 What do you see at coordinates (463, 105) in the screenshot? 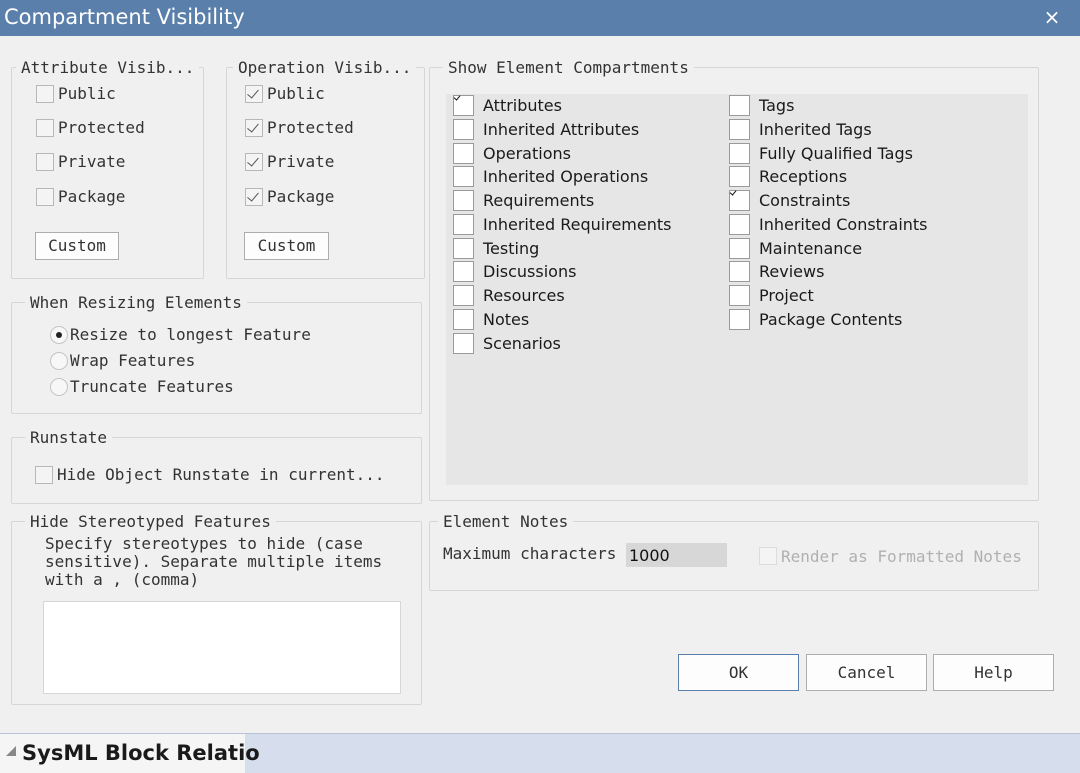
I see `compartment-attributes-checkbox` at bounding box center [463, 105].